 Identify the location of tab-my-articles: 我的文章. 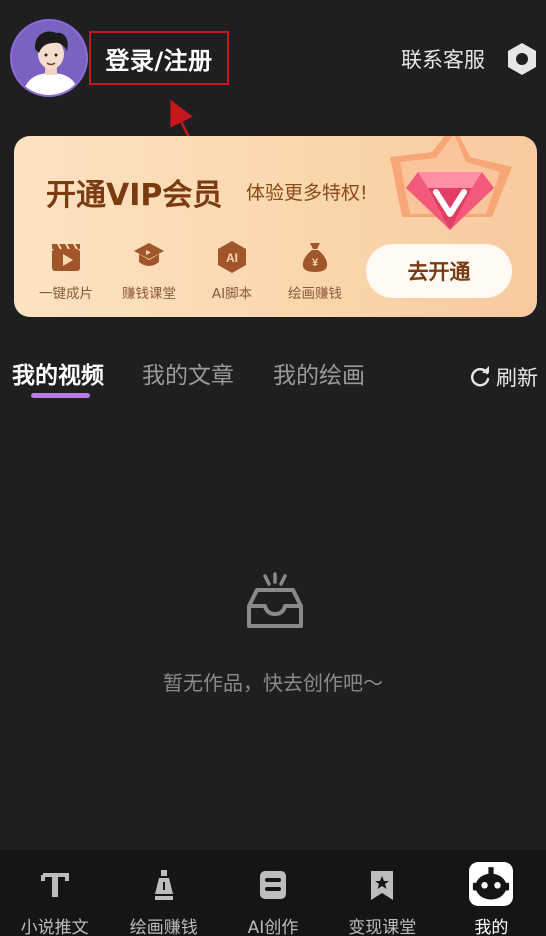
(188, 373).